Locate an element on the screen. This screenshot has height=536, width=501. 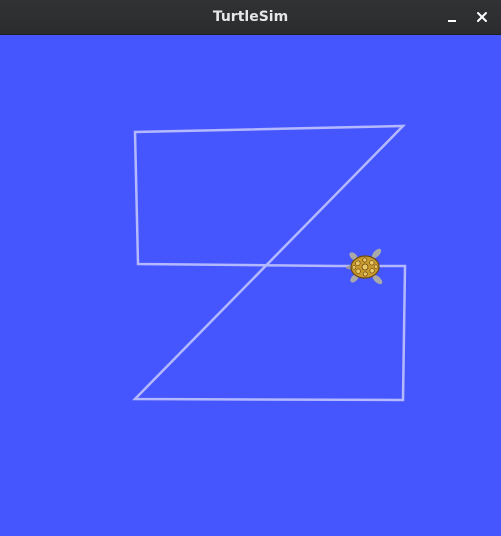
close-icon is located at coordinates (482, 17).